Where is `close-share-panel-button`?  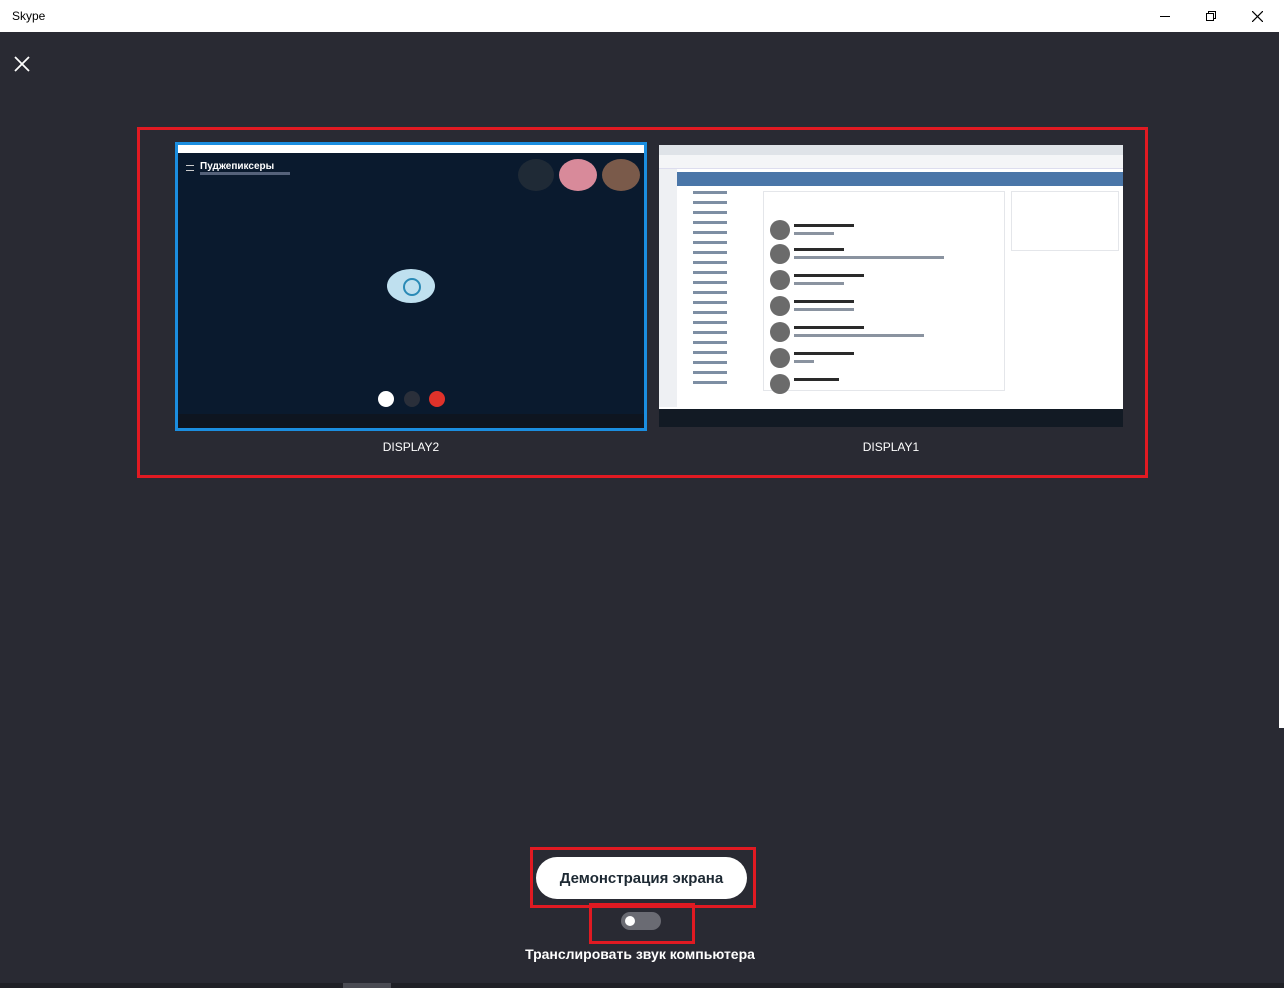
close-share-panel-button is located at coordinates (22, 64).